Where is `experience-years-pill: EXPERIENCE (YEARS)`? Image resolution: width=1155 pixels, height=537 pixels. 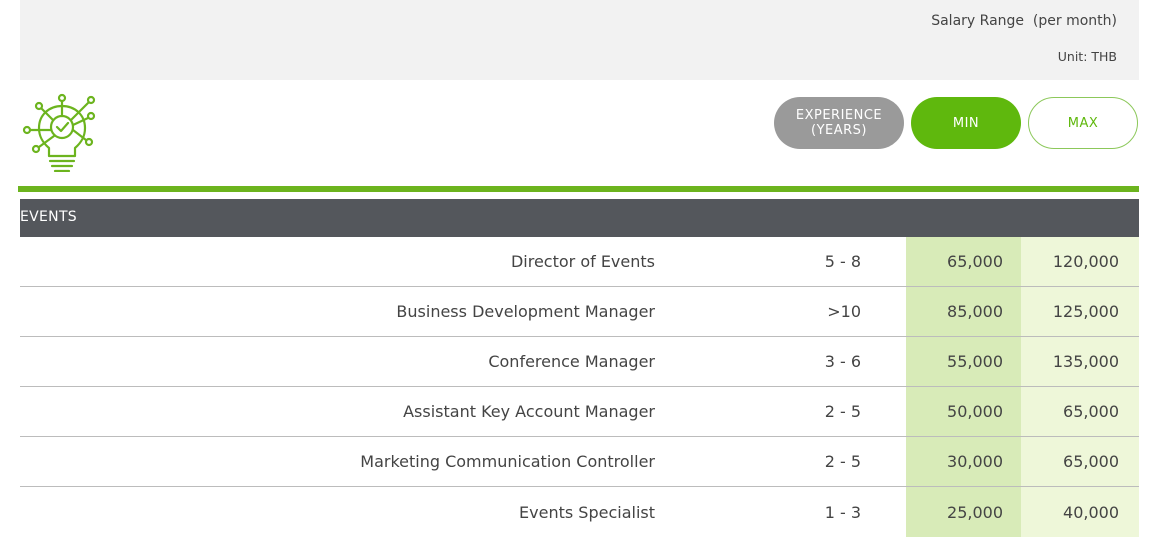 experience-years-pill: EXPERIENCE (YEARS) is located at coordinates (839, 123).